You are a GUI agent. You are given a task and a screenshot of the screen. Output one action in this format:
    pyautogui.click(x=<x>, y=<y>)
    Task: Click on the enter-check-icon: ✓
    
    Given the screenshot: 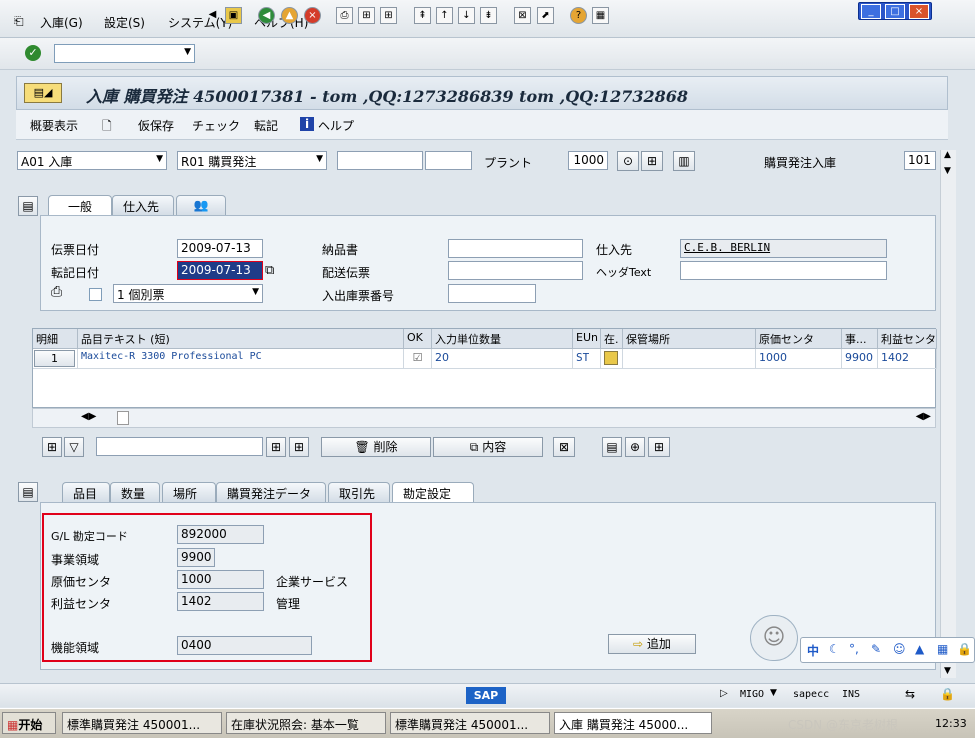 What is the action you would take?
    pyautogui.click(x=33, y=53)
    